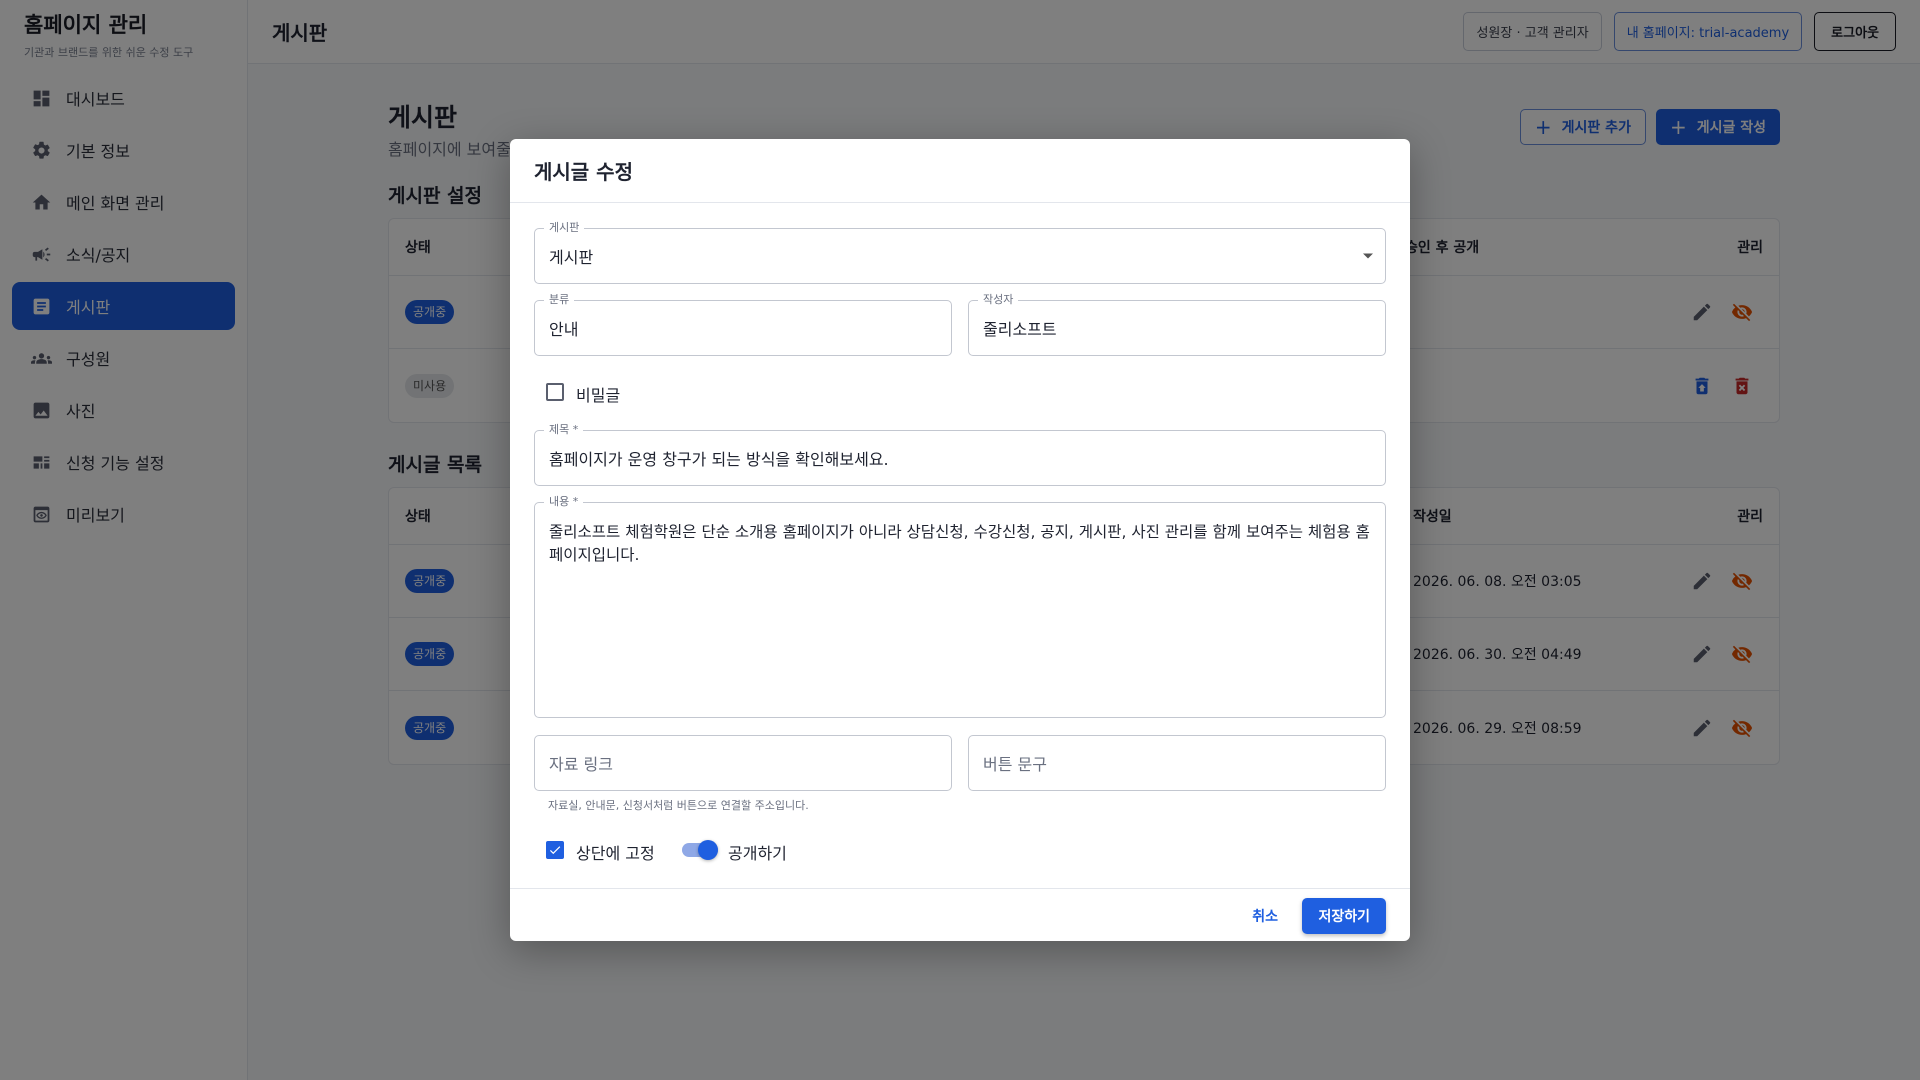 This screenshot has height=1080, width=1920. Describe the element at coordinates (1177, 324) in the screenshot. I see `author-field: 작성자 줄리소프트` at that location.